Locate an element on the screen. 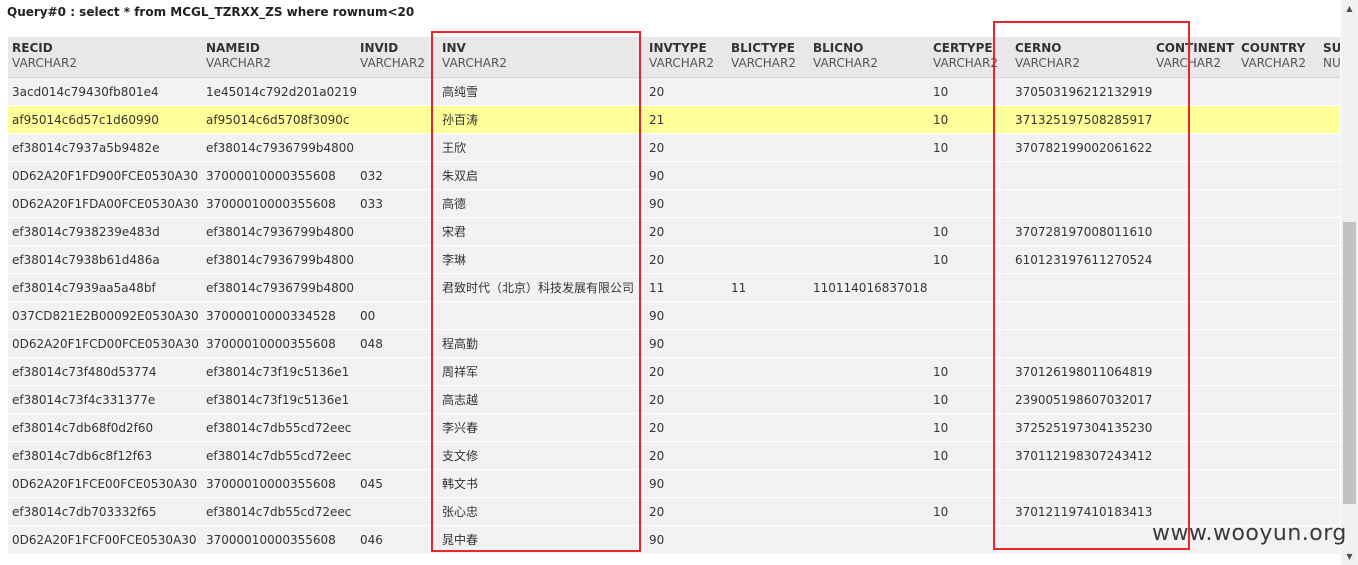 The width and height of the screenshot is (1358, 565). cell-recid: ef38014c7db703332f65 is located at coordinates (105, 511).